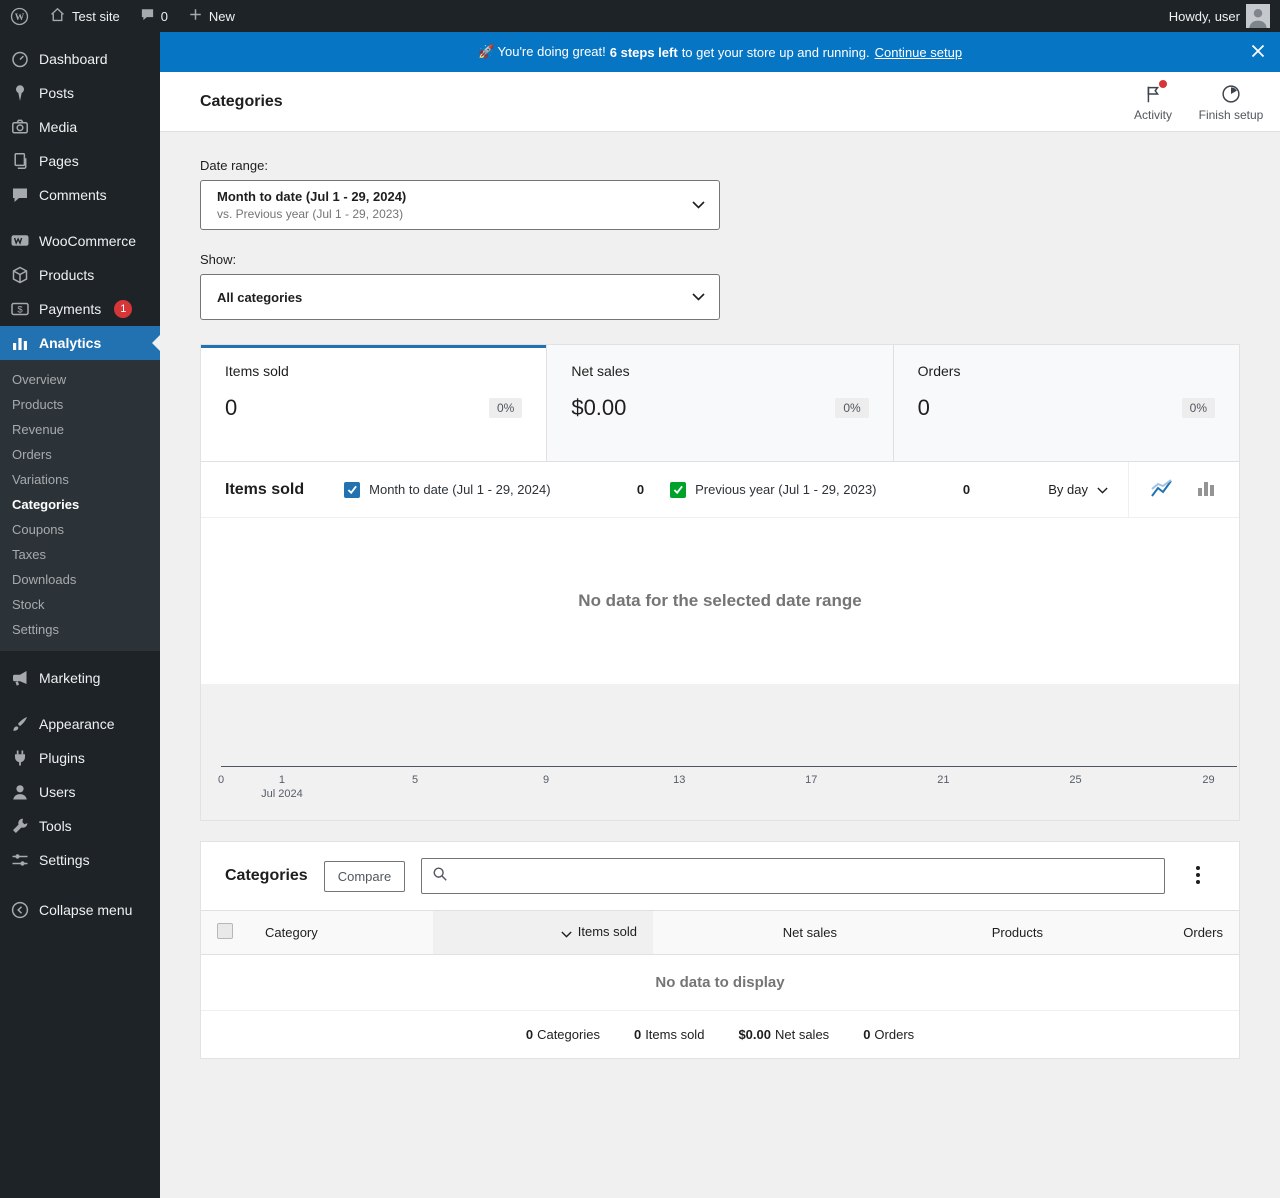 The image size is (1280, 1198). Describe the element at coordinates (1208, 780) in the screenshot. I see `x-tick: 29` at that location.